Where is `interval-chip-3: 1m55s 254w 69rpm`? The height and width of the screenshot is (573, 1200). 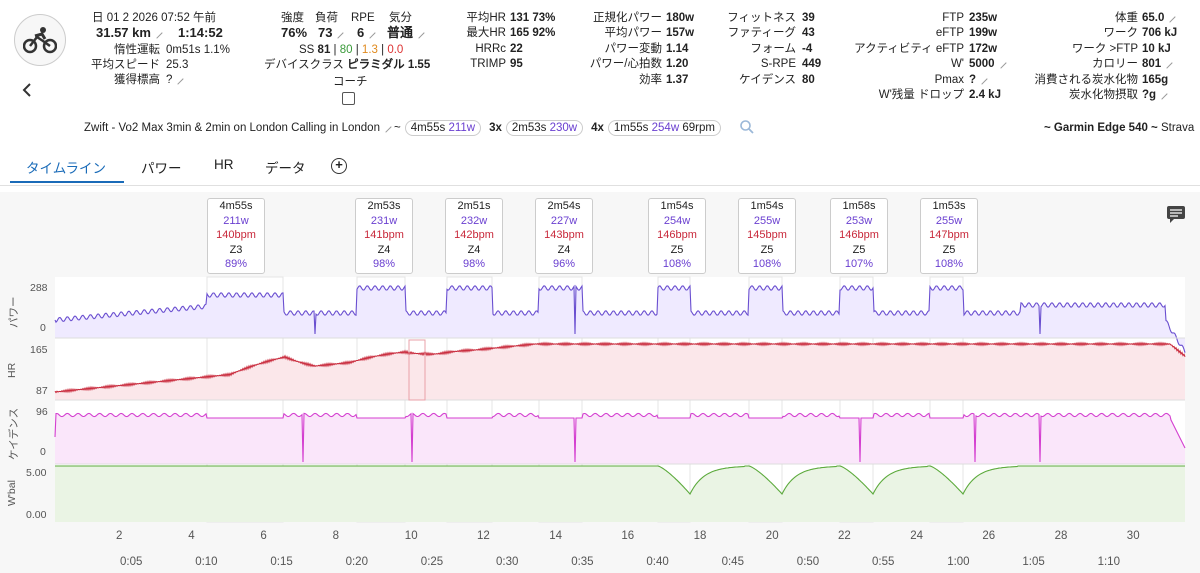 interval-chip-3: 1m55s 254w 69rpm is located at coordinates (664, 128).